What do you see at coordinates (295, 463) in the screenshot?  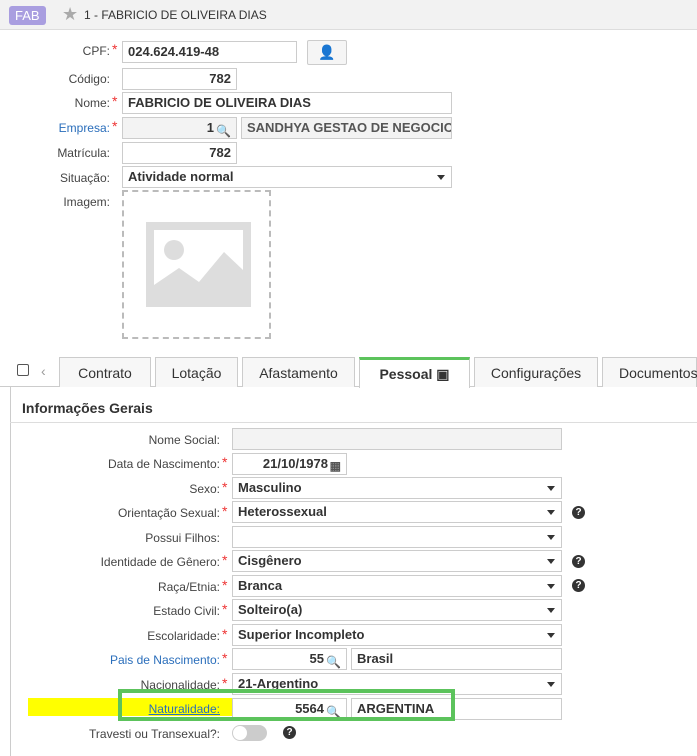 I see `data-nascimento-value: 21/10/1978` at bounding box center [295, 463].